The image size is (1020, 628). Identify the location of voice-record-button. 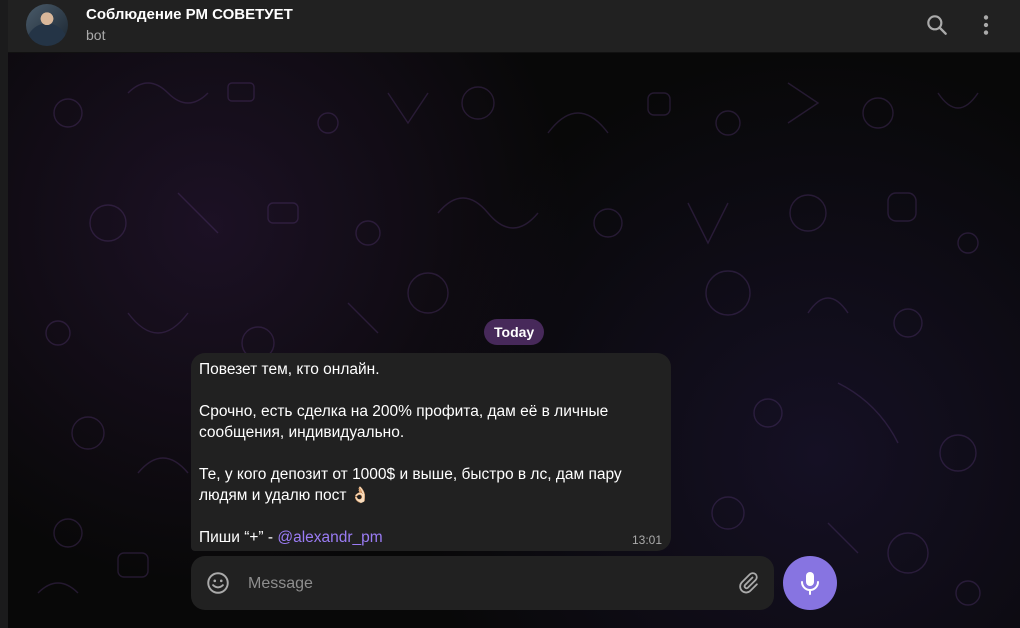
(810, 583).